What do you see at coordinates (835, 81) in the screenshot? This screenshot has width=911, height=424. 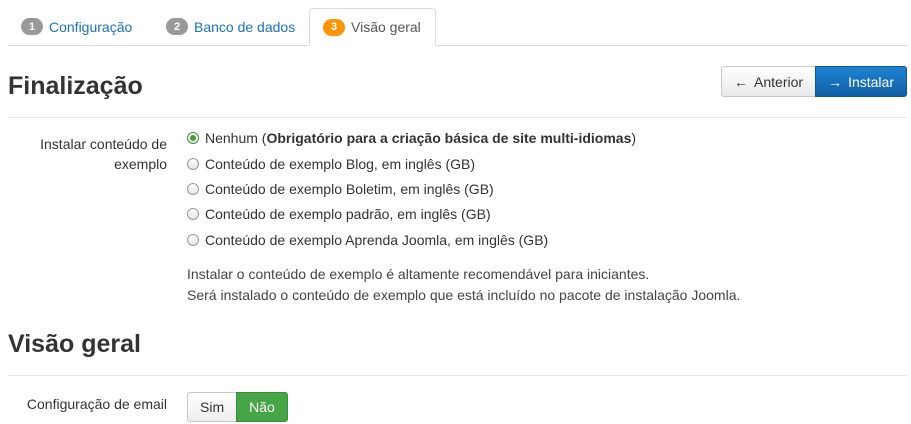 I see `arrow-right-icon: →` at bounding box center [835, 81].